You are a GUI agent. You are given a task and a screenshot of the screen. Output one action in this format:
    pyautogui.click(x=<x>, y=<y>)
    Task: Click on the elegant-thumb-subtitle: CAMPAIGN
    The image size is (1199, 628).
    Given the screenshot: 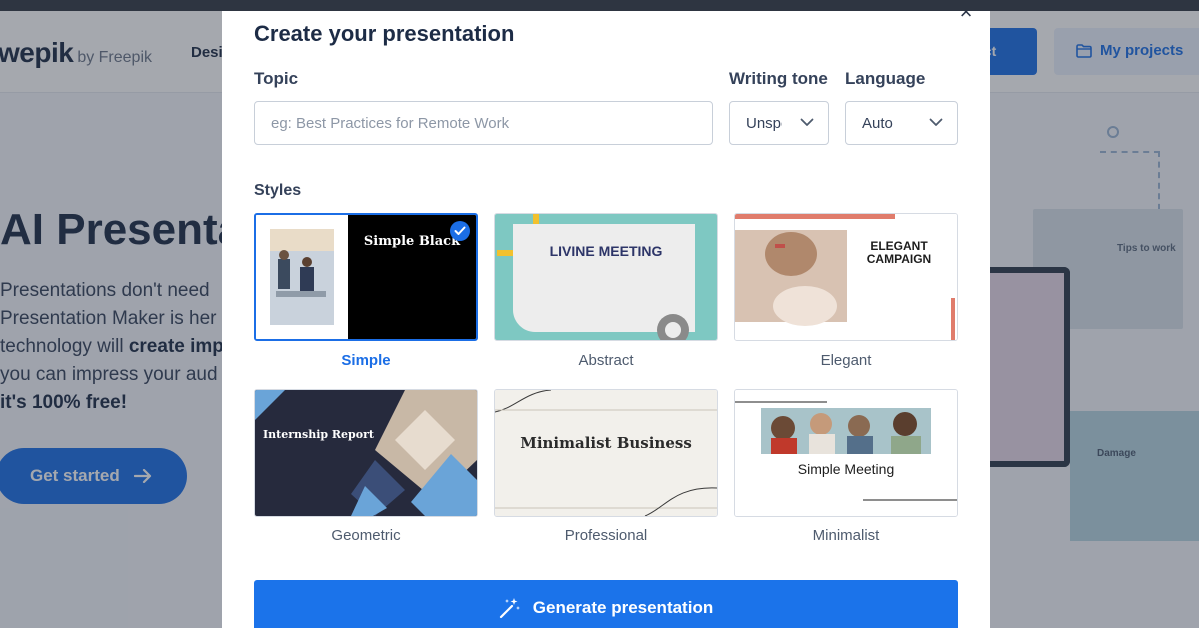 What is the action you would take?
    pyautogui.click(x=899, y=259)
    